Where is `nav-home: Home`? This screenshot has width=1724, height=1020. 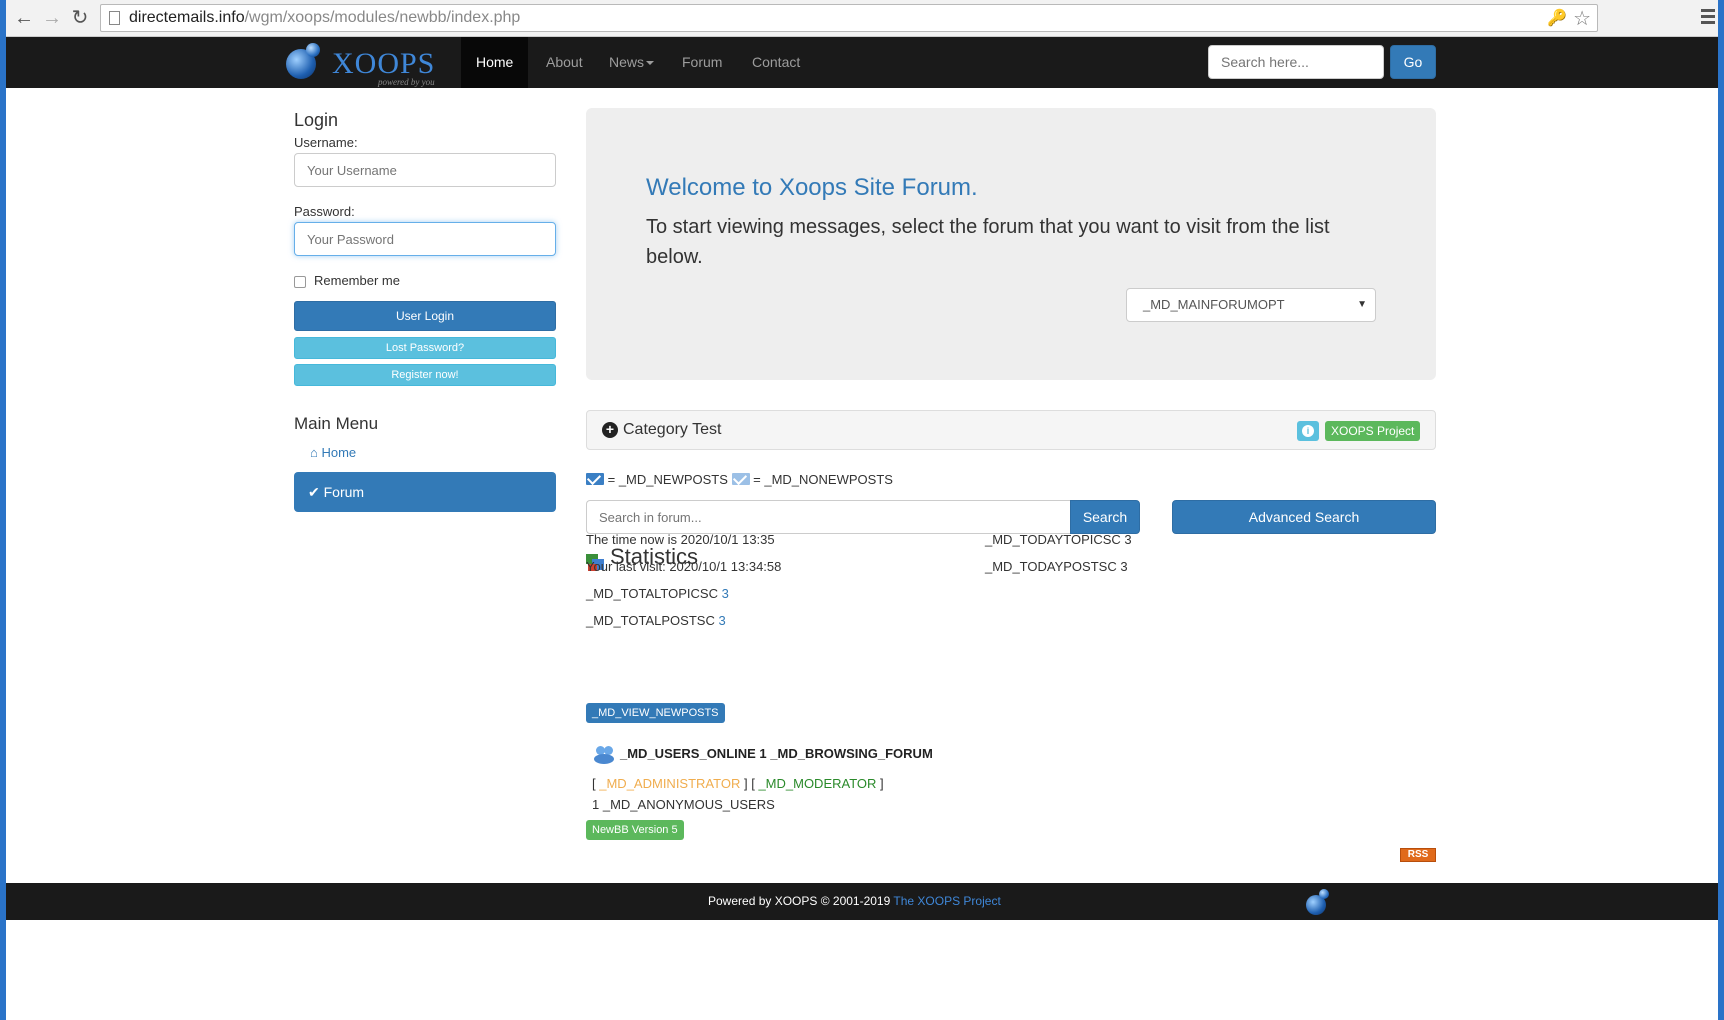
nav-home: Home is located at coordinates (495, 62).